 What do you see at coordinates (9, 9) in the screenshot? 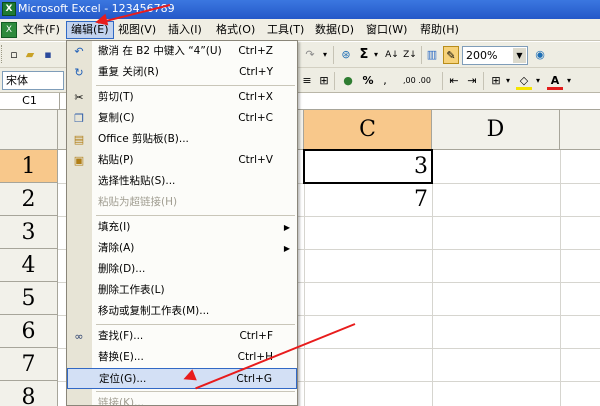
I see `excel-app-icon: X` at bounding box center [9, 9].